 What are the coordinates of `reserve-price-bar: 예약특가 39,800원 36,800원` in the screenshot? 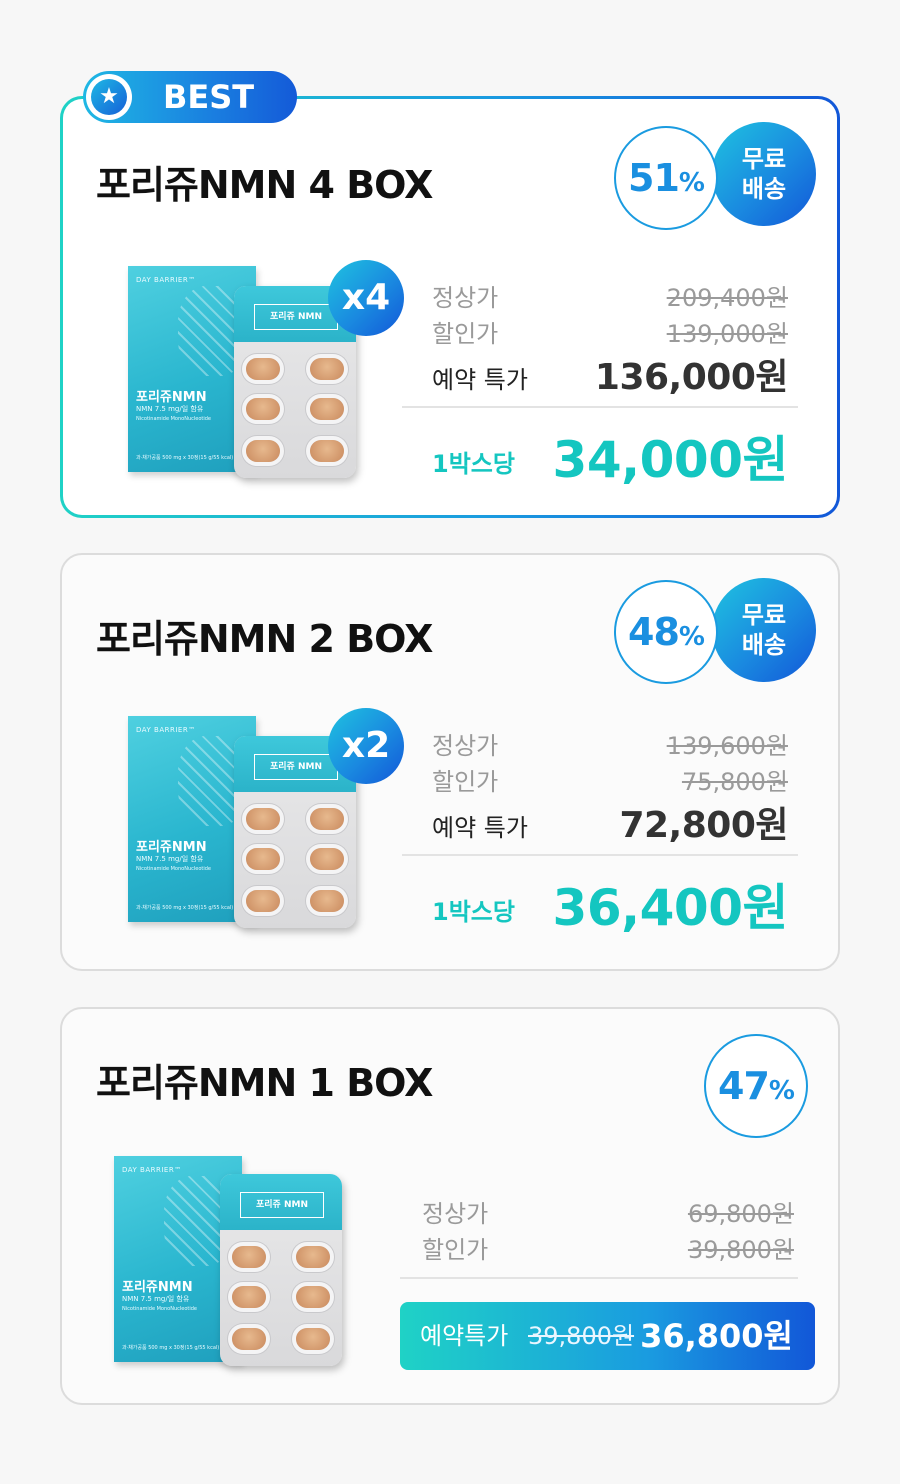 It's located at (607, 1336).